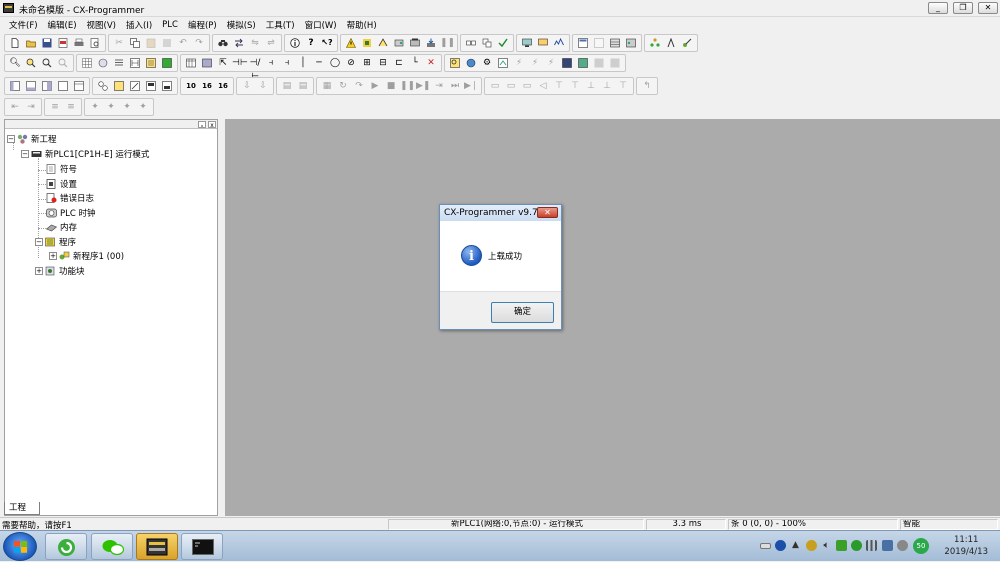 The width and height of the screenshot is (1000, 562). Describe the element at coordinates (95, 43) in the screenshot. I see `print-preview-icon` at that location.